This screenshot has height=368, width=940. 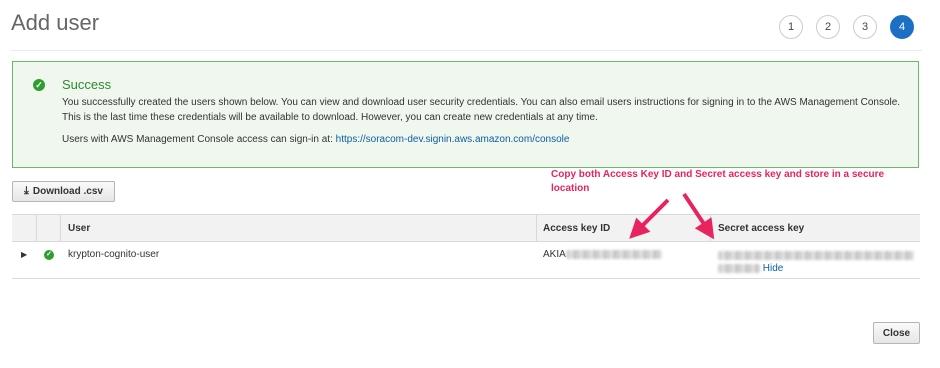 I want to click on step-2: 2, so click(x=828, y=27).